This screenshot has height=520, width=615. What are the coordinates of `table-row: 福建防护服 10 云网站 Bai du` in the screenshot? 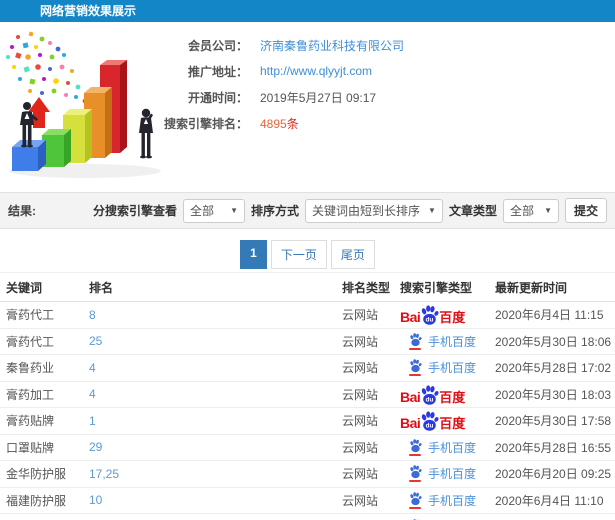 It's located at (307, 501).